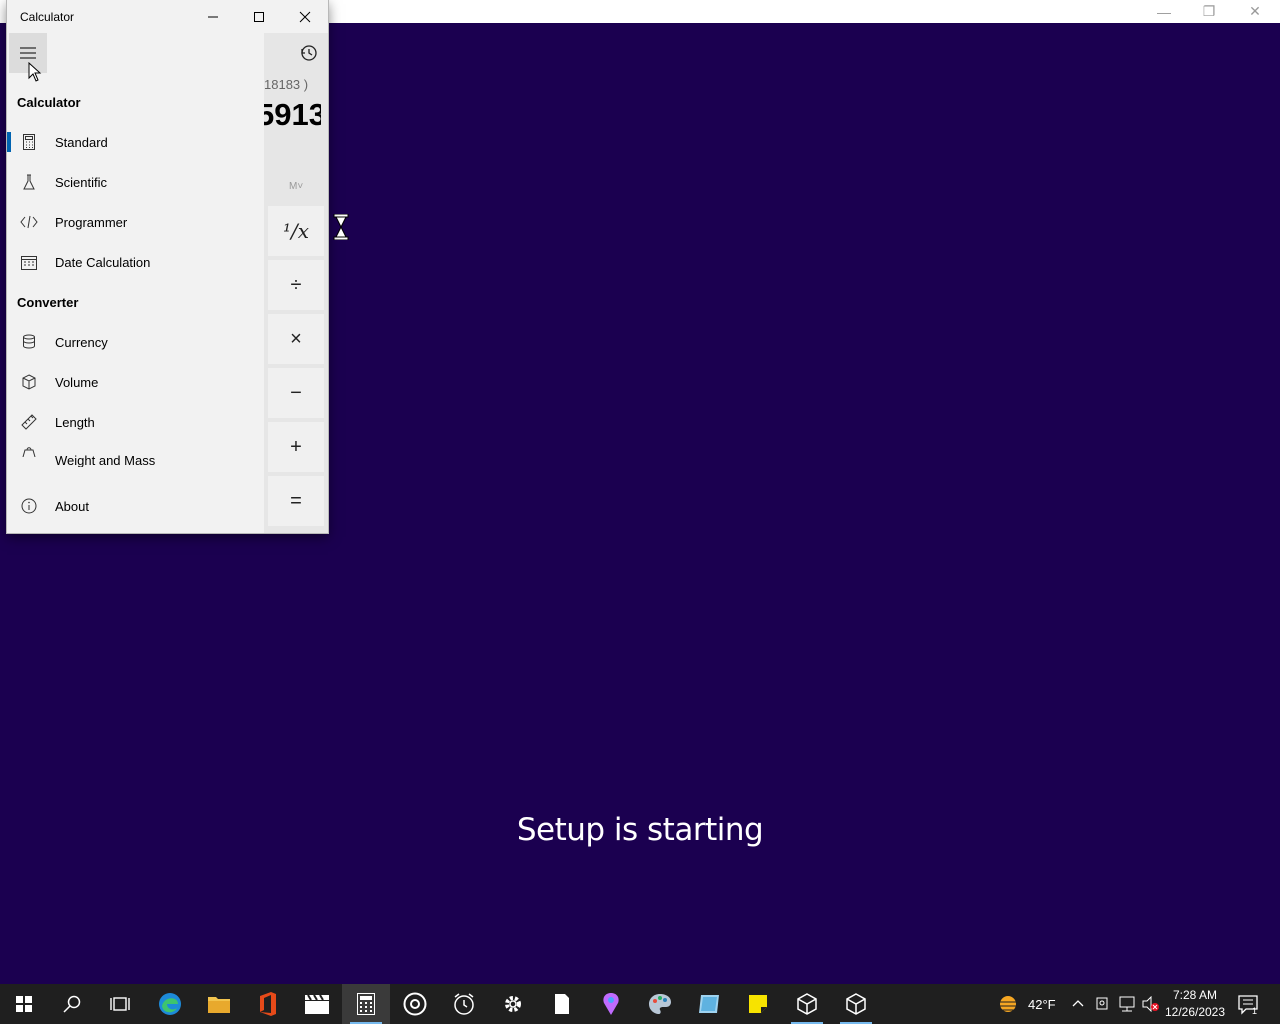 This screenshot has height=1024, width=1280. I want to click on taskbar-maps, so click(611, 1004).